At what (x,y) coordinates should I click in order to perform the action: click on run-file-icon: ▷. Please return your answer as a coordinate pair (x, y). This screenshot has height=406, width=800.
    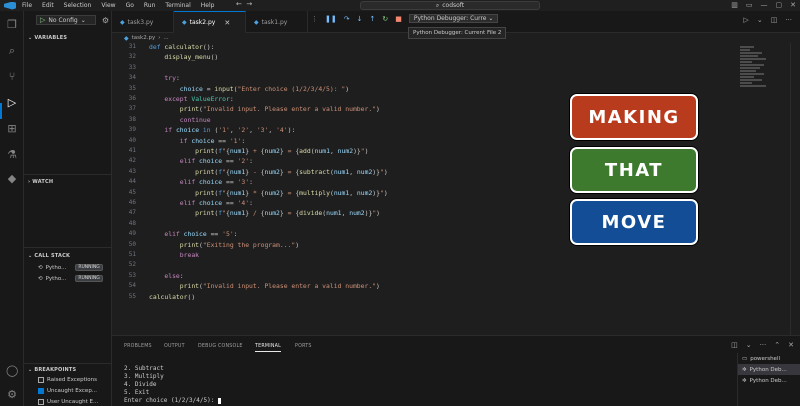
    Looking at the image, I should click on (745, 20).